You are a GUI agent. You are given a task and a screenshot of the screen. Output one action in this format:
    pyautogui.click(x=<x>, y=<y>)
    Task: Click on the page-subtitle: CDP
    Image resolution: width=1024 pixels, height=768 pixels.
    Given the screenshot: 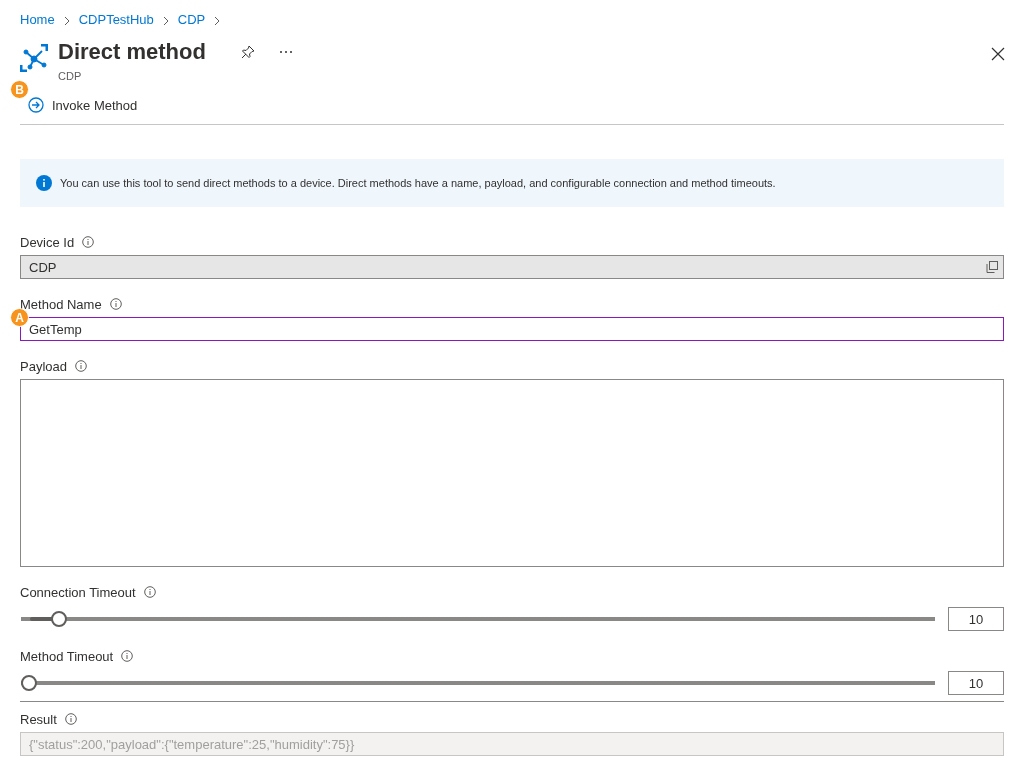 What is the action you would take?
    pyautogui.click(x=70, y=76)
    